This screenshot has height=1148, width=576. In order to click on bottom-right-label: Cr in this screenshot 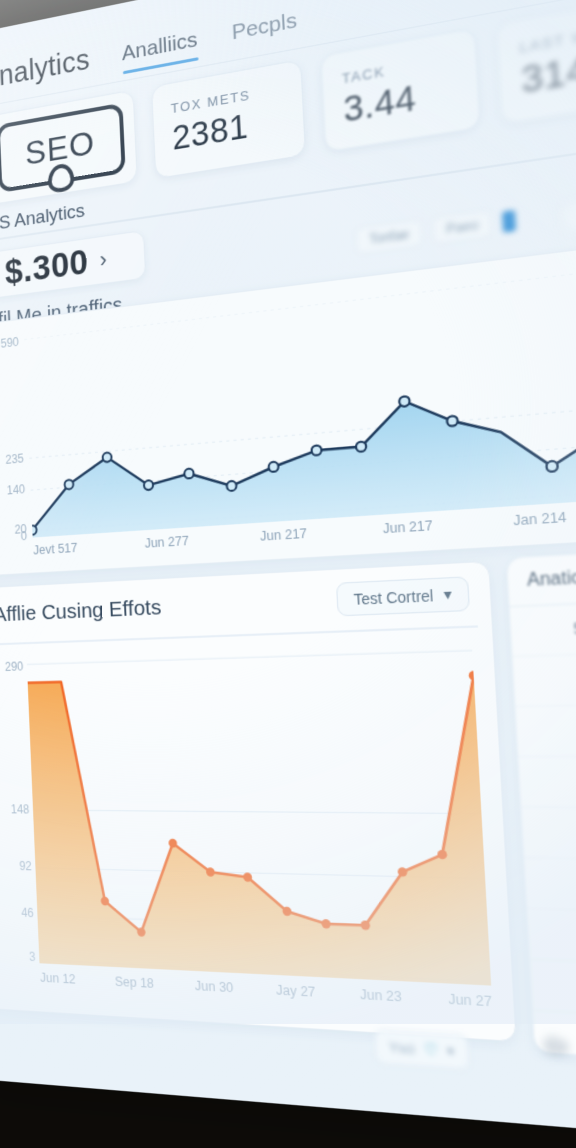, I will do `click(557, 1046)`.